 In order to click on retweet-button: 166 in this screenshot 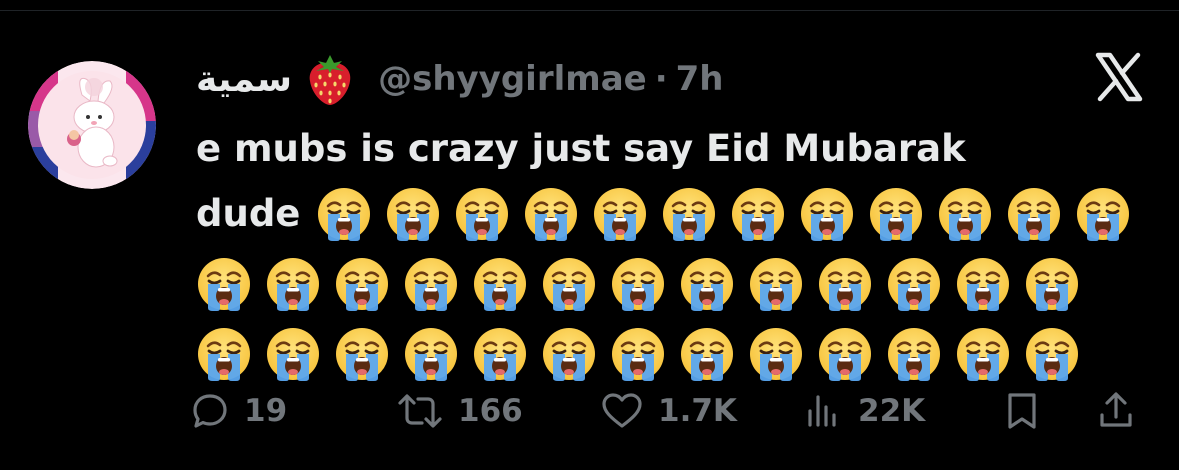, I will do `click(459, 411)`.